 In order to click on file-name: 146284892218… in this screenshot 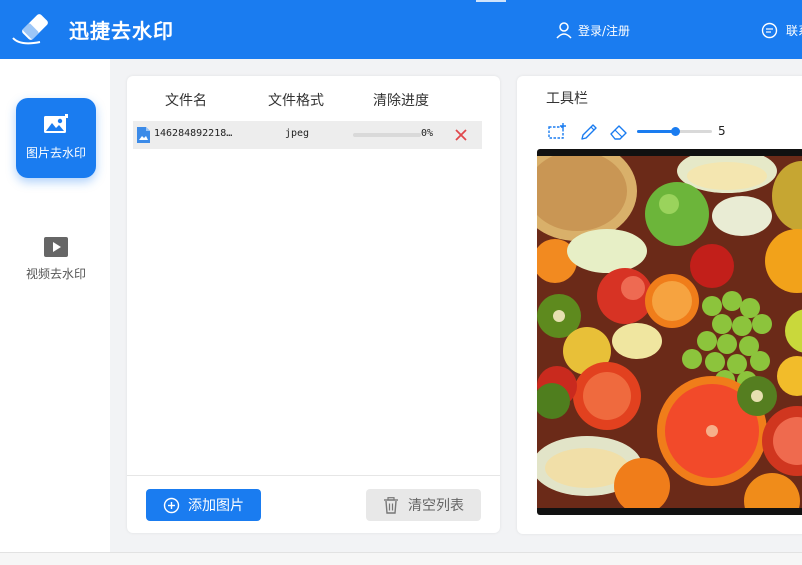, I will do `click(193, 133)`.